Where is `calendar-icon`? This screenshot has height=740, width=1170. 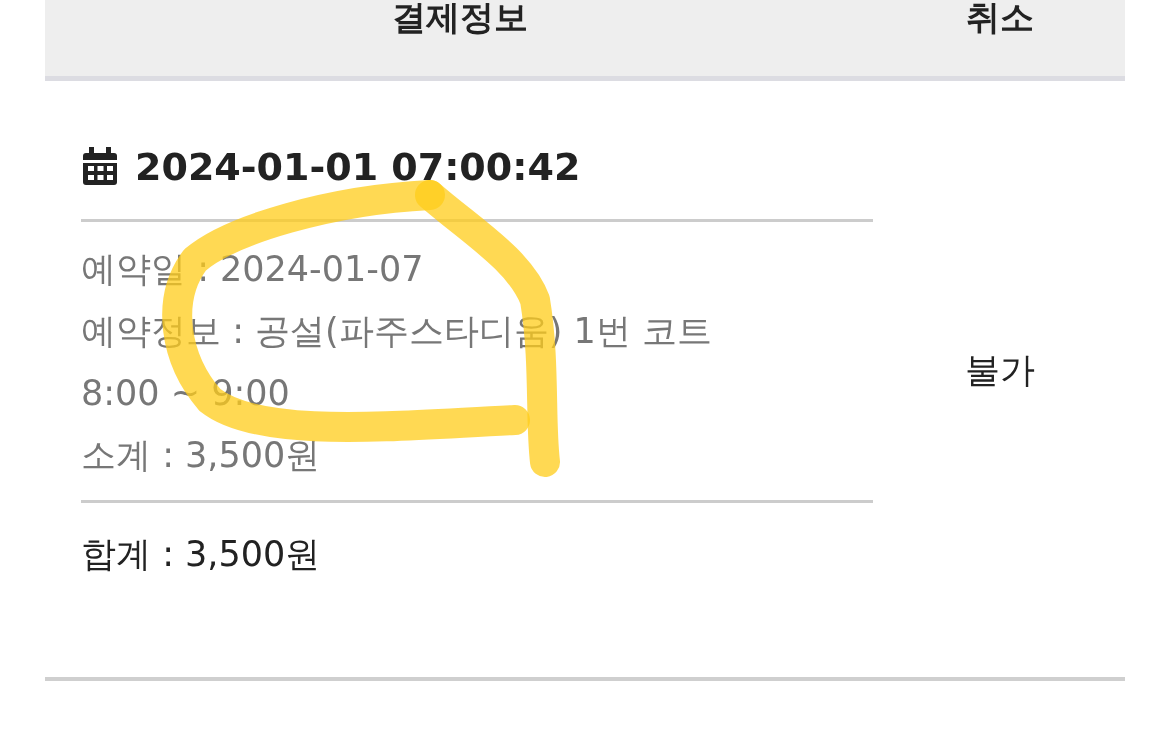 calendar-icon is located at coordinates (100, 167).